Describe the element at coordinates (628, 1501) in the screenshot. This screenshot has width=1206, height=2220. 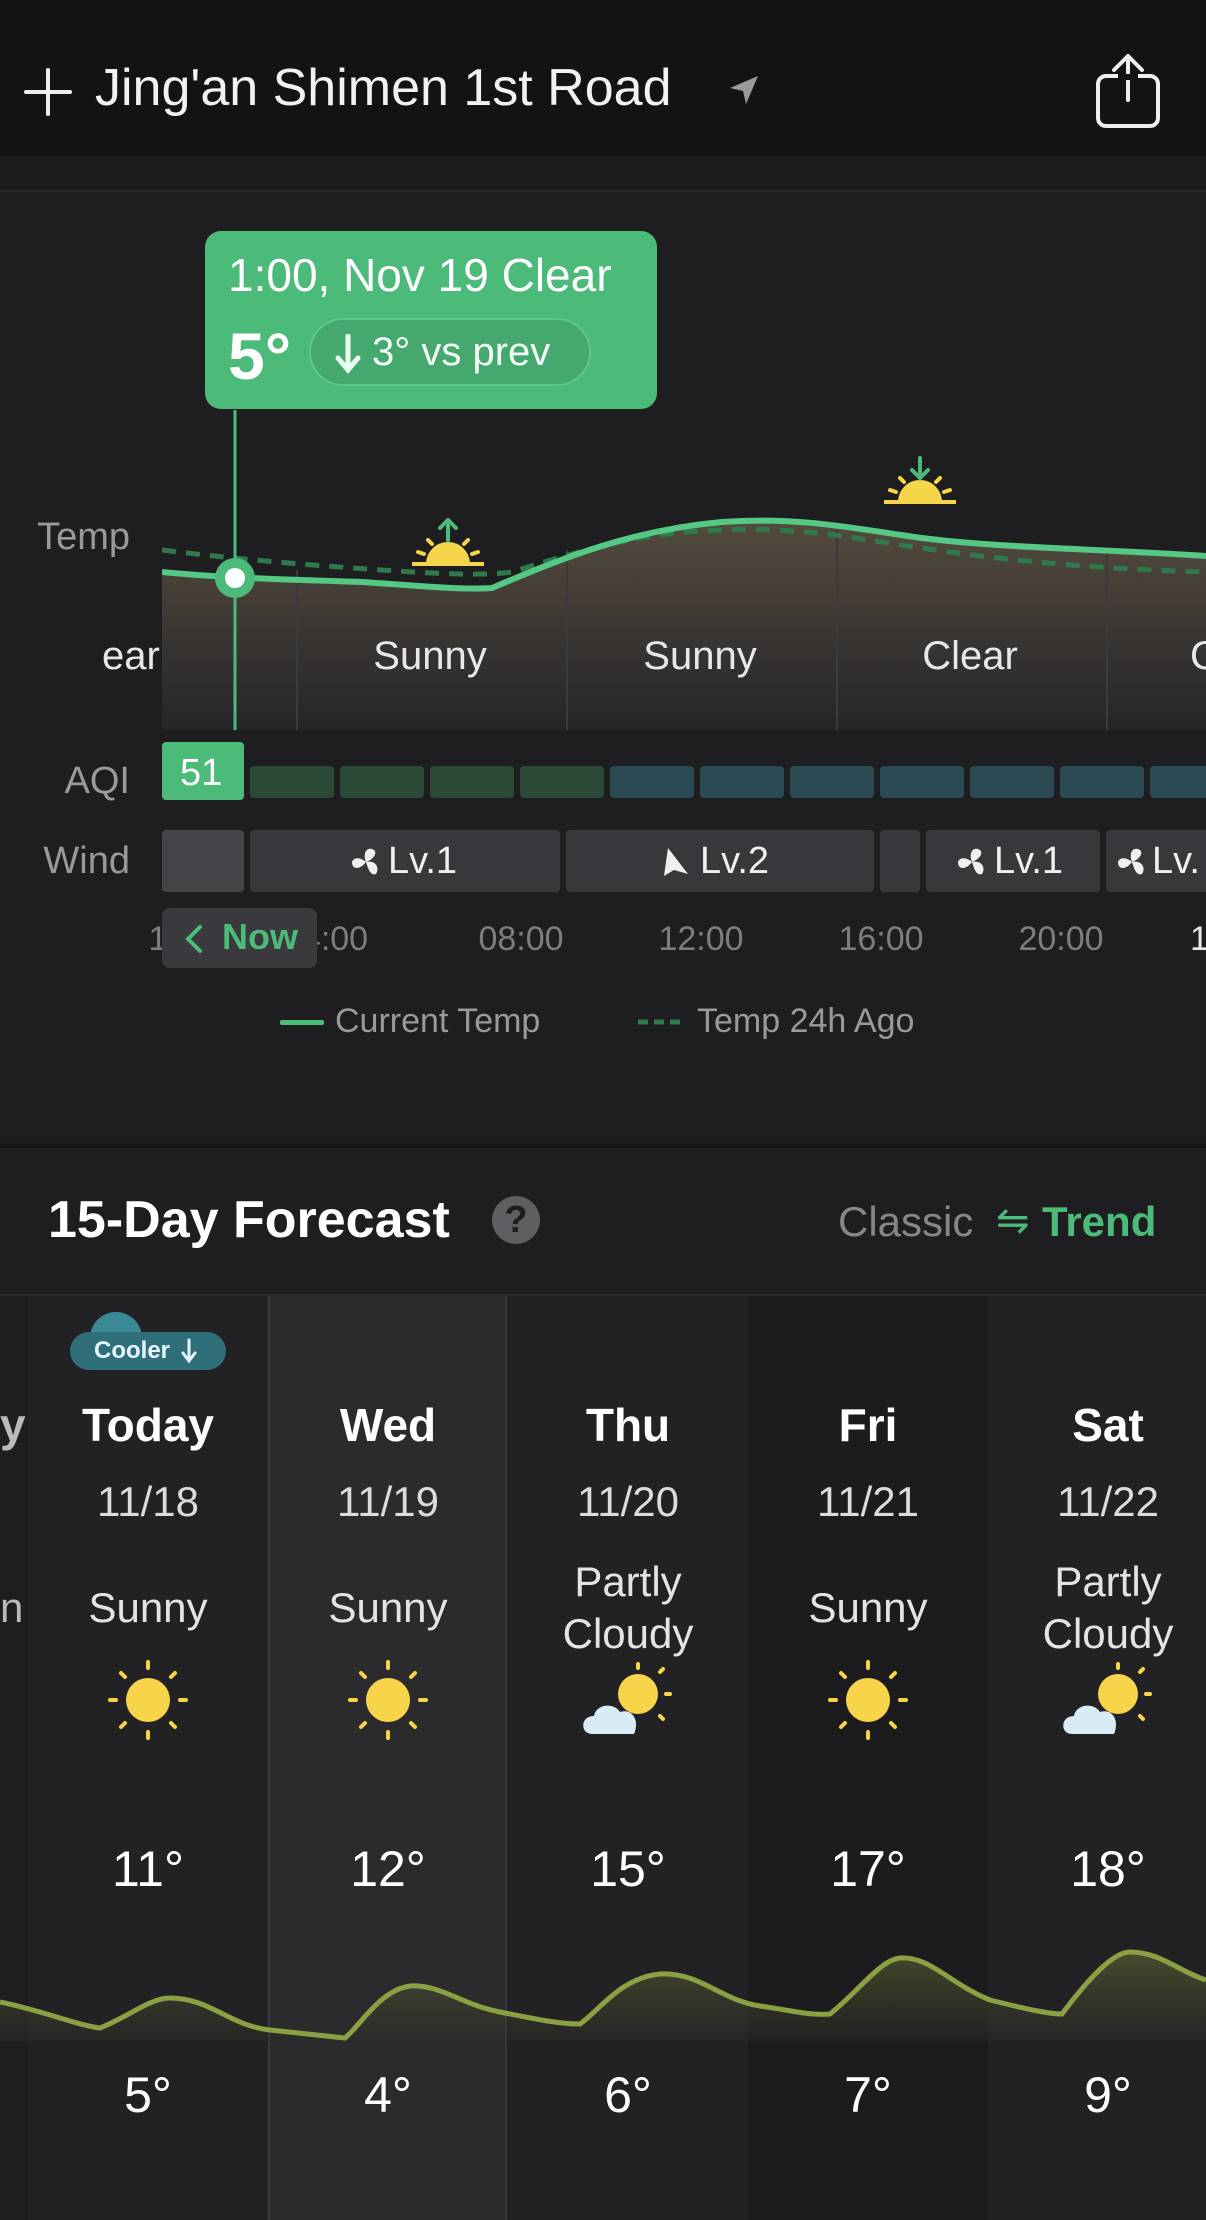
I see `day-date: 11/20` at that location.